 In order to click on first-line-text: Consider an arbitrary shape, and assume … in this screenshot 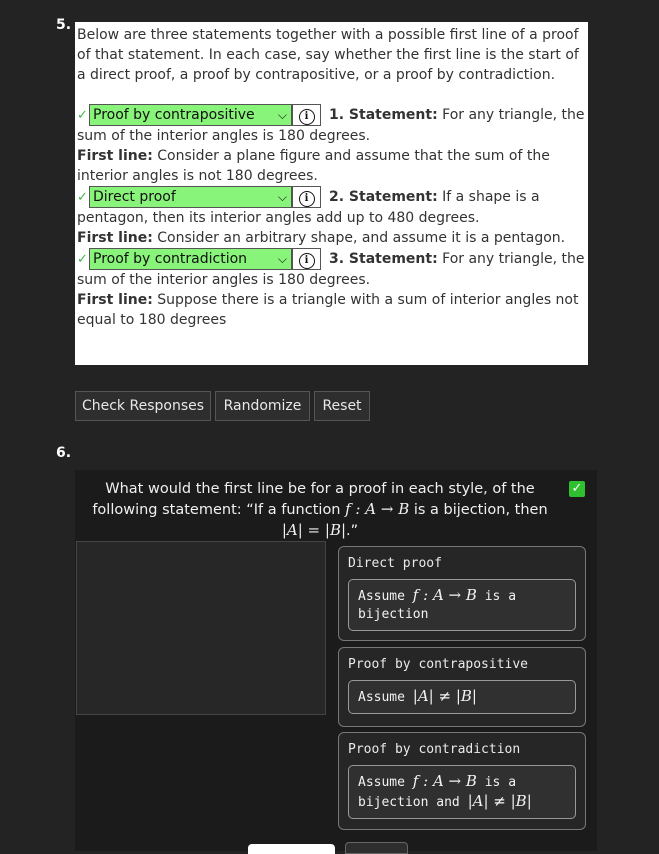, I will do `click(359, 238)`.